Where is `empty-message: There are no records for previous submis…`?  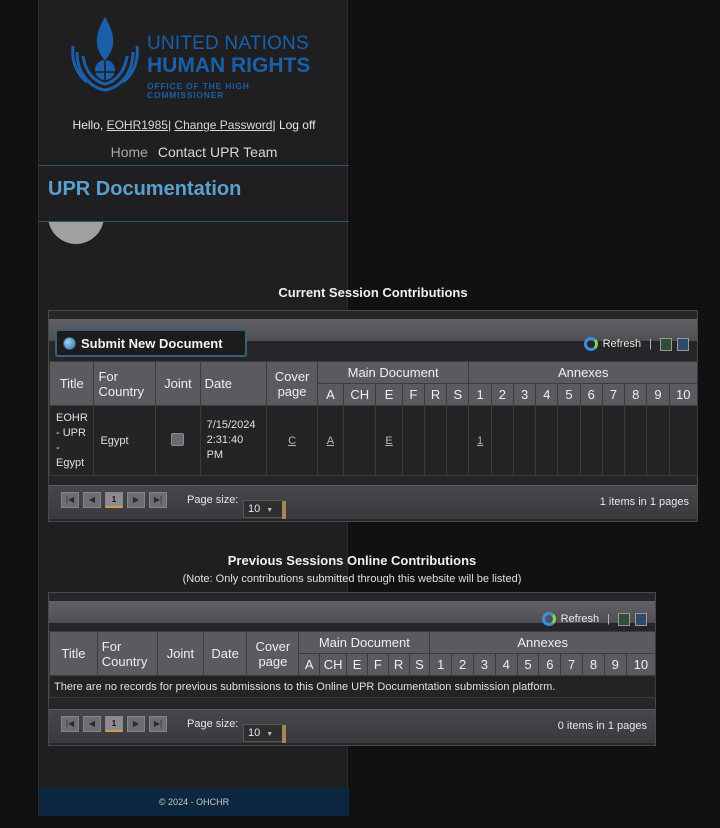
empty-message: There are no records for previous submis… is located at coordinates (352, 686).